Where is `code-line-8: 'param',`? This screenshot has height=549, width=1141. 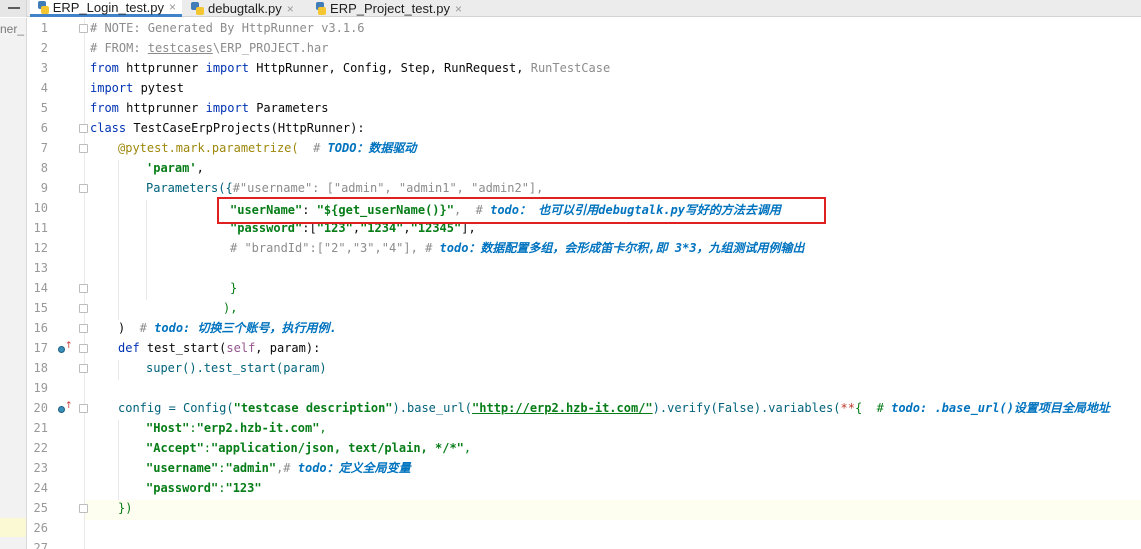
code-line-8: 'param', is located at coordinates (175, 168).